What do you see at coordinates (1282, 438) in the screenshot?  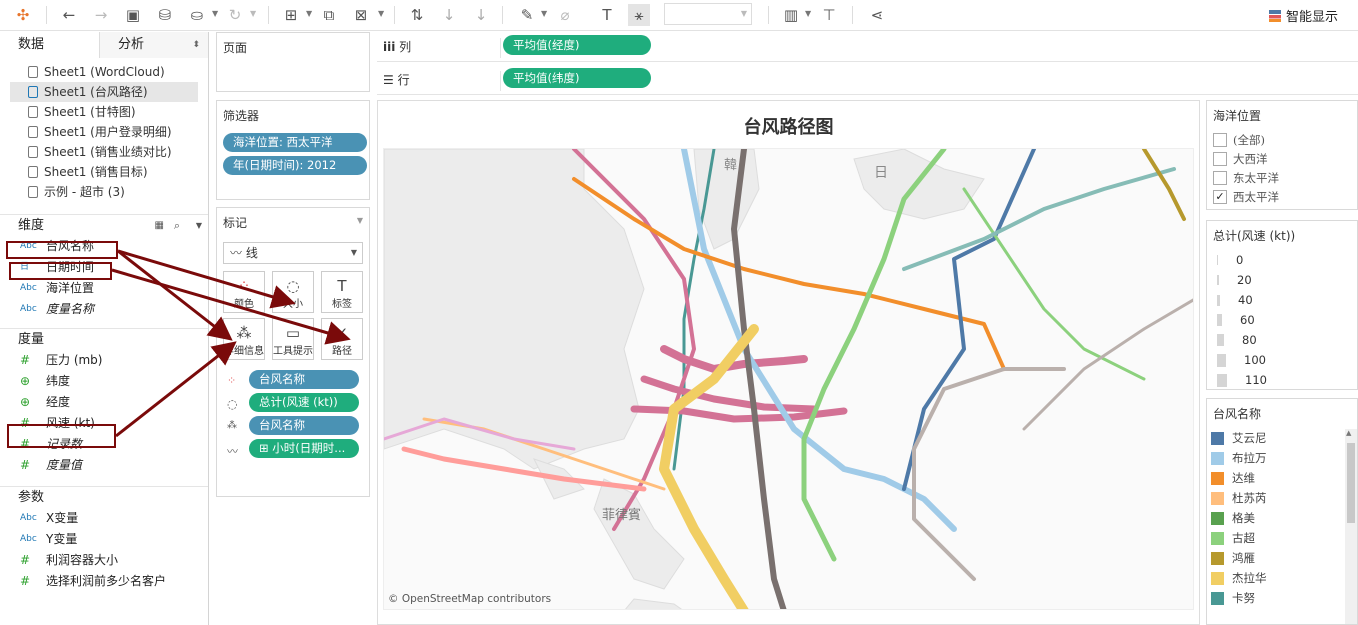 I see `legend-item: 艾云尼` at bounding box center [1282, 438].